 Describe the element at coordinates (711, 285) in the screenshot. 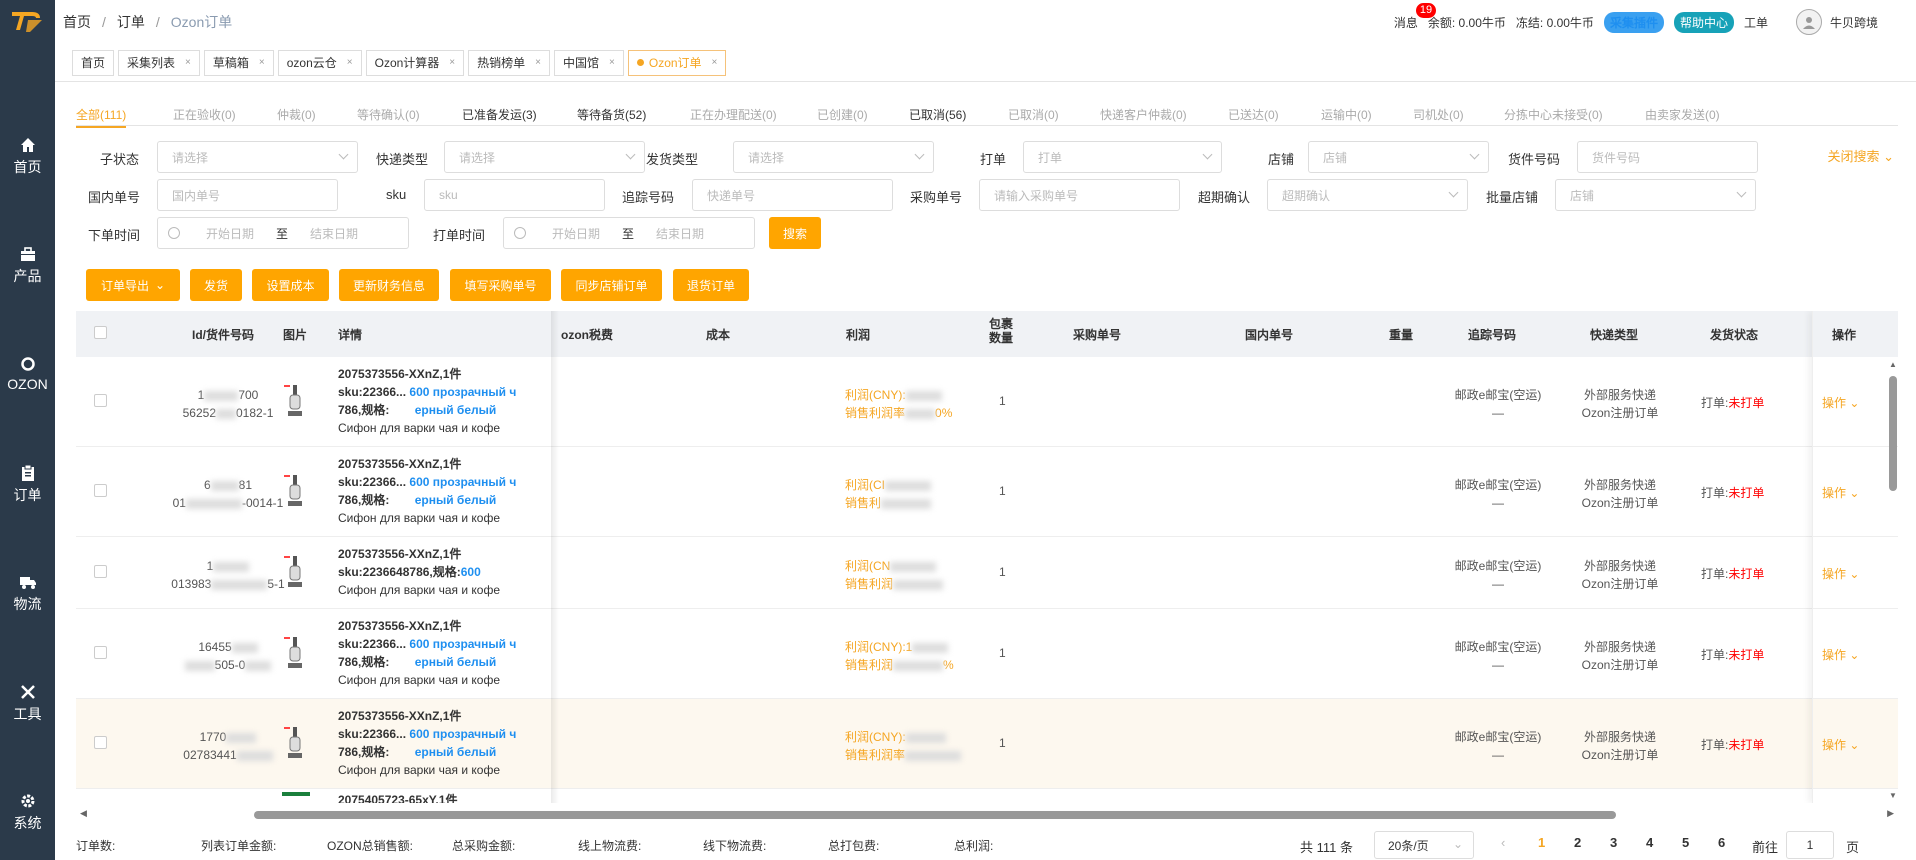

I see `return-orders-button: 退货订单` at that location.